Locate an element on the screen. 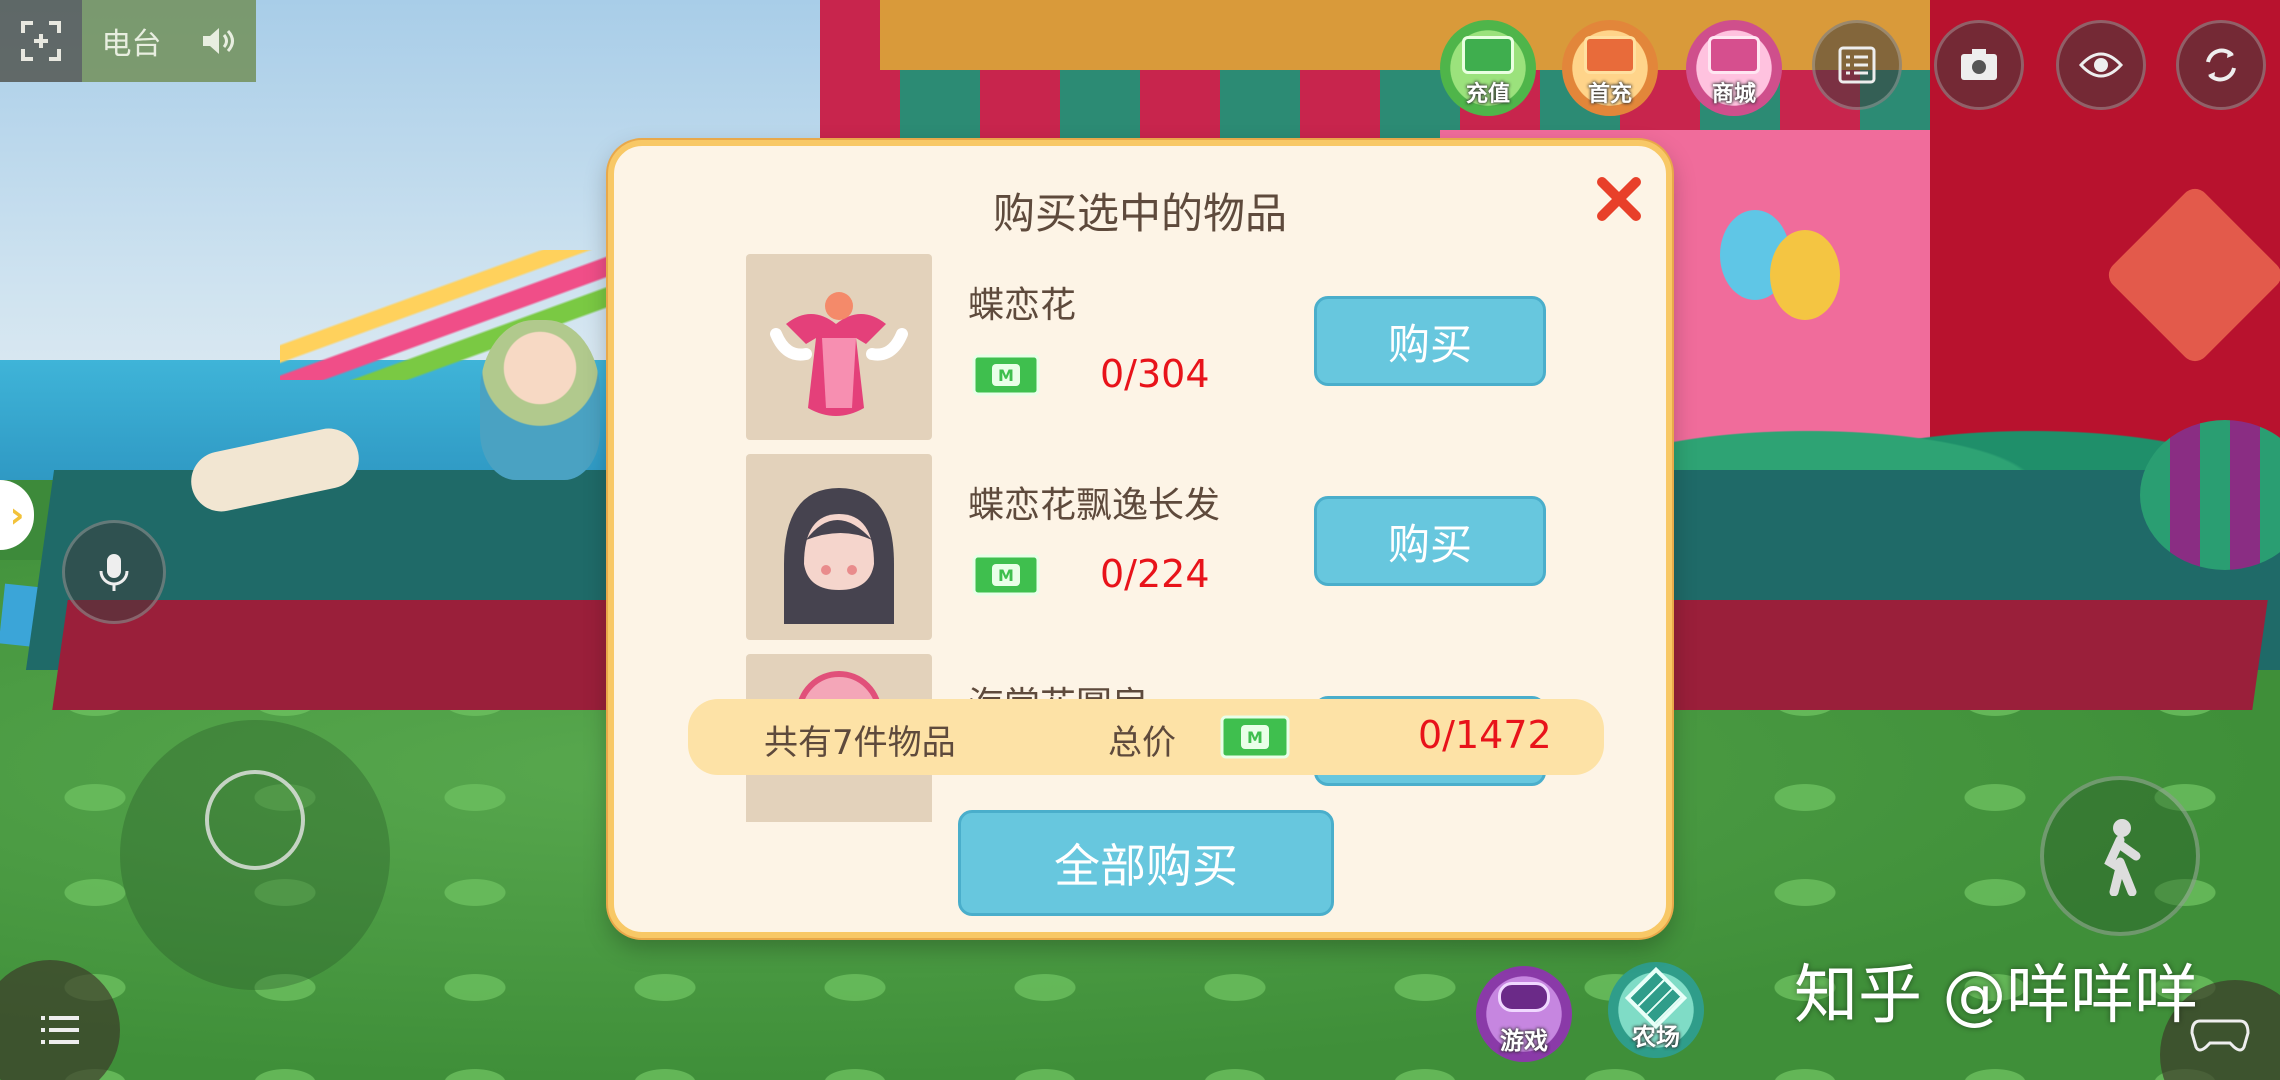 This screenshot has width=2280, height=1080. item-total-count: 共有7件物品 is located at coordinates (860, 743).